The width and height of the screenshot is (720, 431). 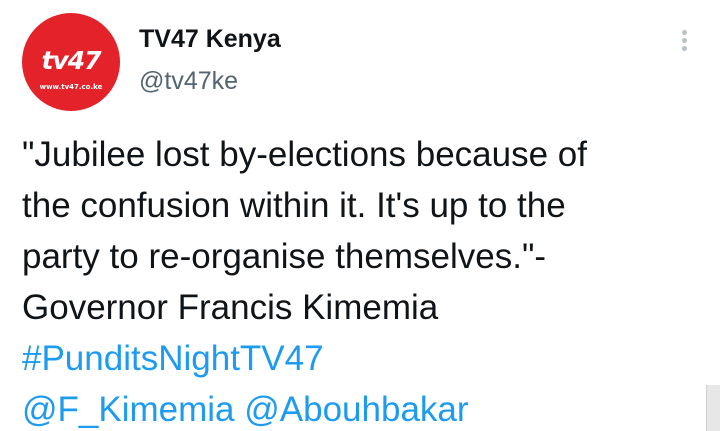 What do you see at coordinates (356, 409) in the screenshot?
I see `mention-link-abouhbakar: @Abouhbakar` at bounding box center [356, 409].